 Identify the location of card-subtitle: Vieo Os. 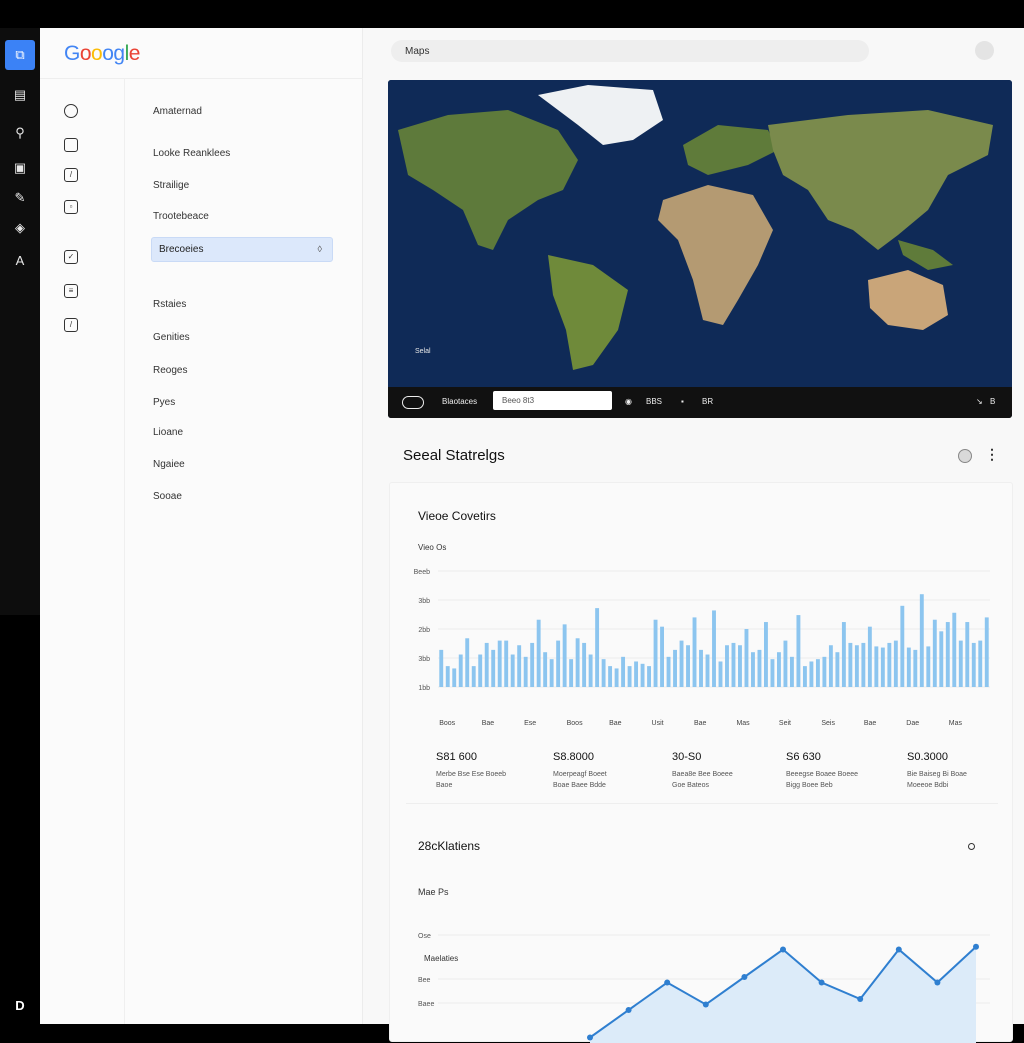
(432, 547).